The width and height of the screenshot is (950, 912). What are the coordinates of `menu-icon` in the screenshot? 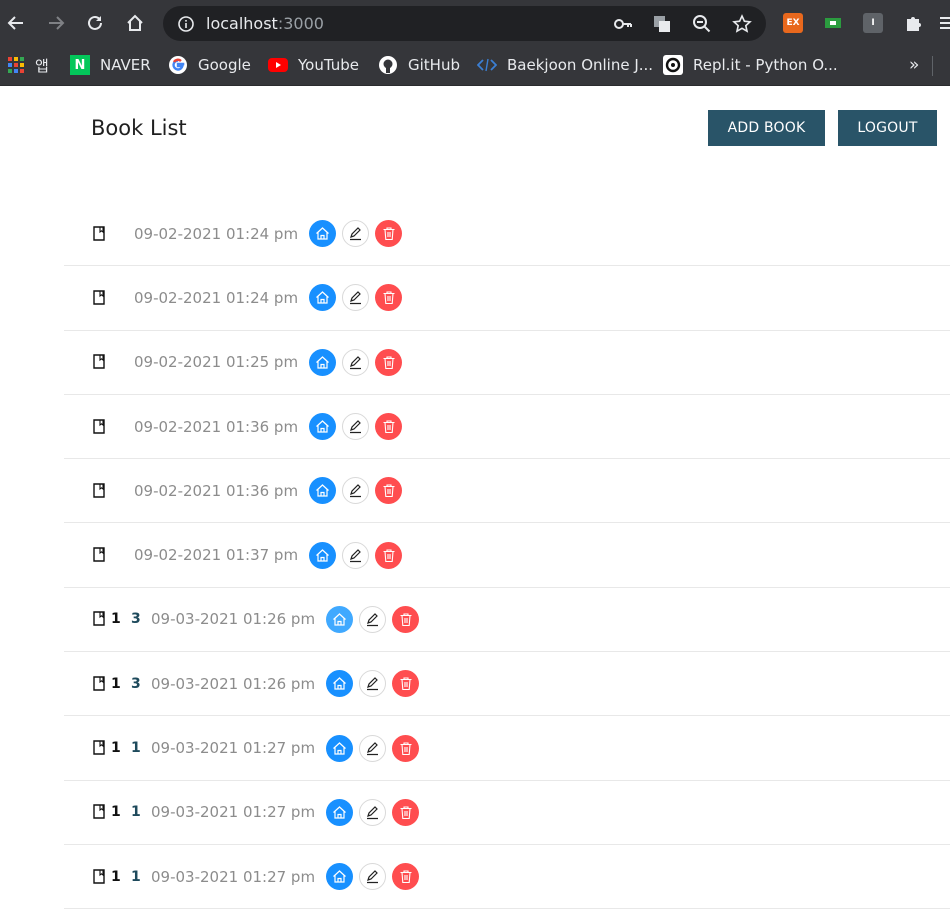 It's located at (944, 23).